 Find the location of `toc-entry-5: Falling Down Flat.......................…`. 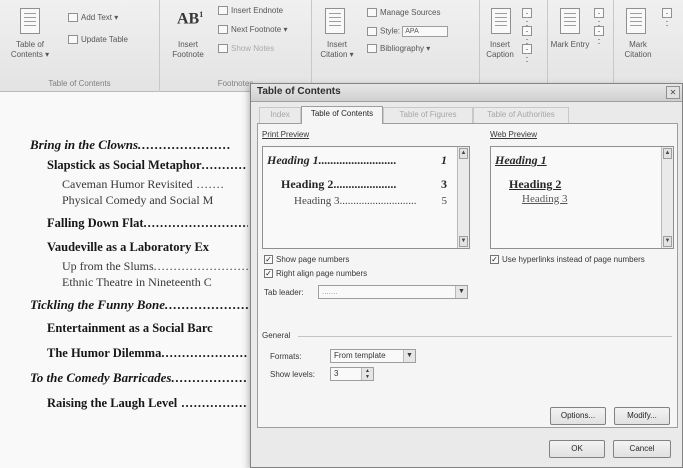

toc-entry-5: Falling Down Flat.......................… is located at coordinates (147, 223).